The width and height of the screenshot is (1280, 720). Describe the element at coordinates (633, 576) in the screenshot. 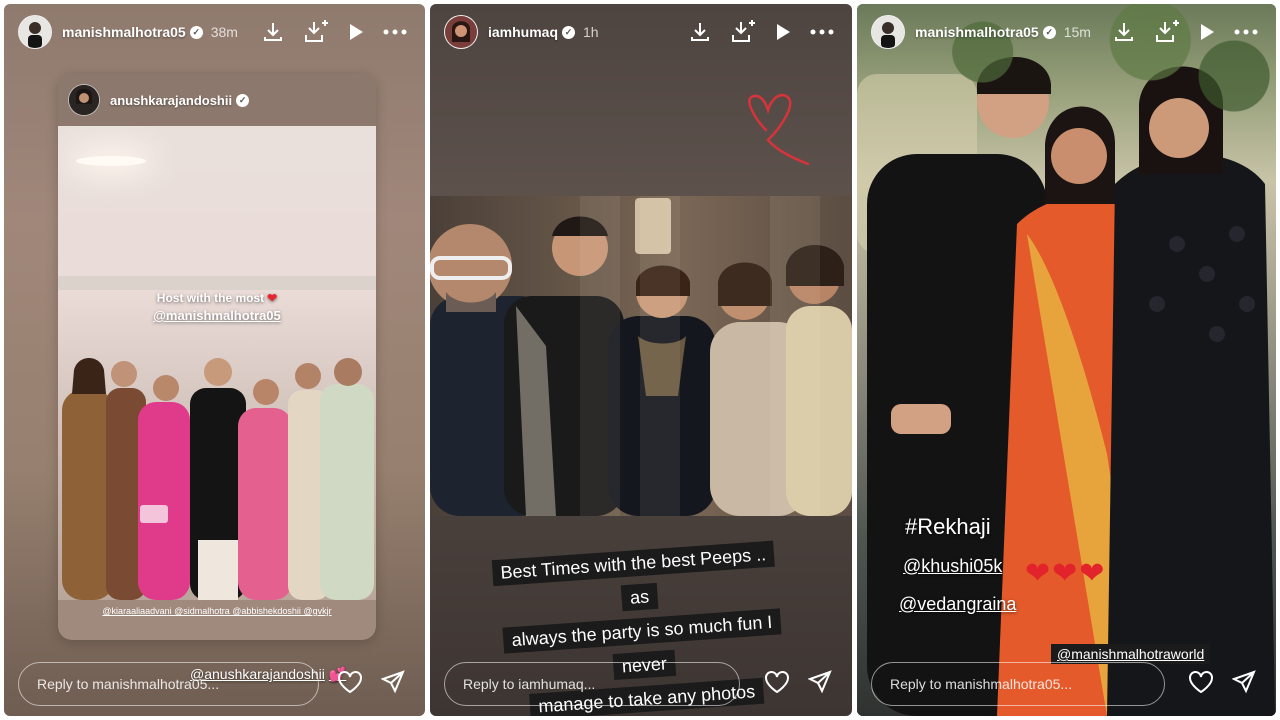

I see `caption-line-1: Best Times with the best Peeps .. as` at that location.